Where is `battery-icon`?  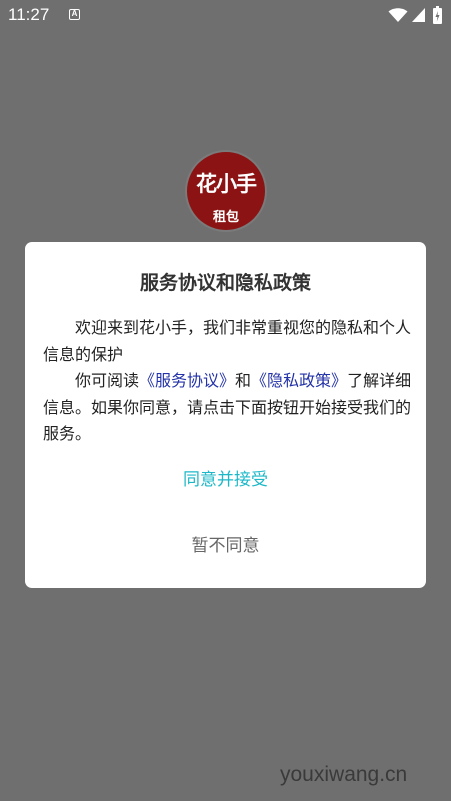 battery-icon is located at coordinates (437, 15).